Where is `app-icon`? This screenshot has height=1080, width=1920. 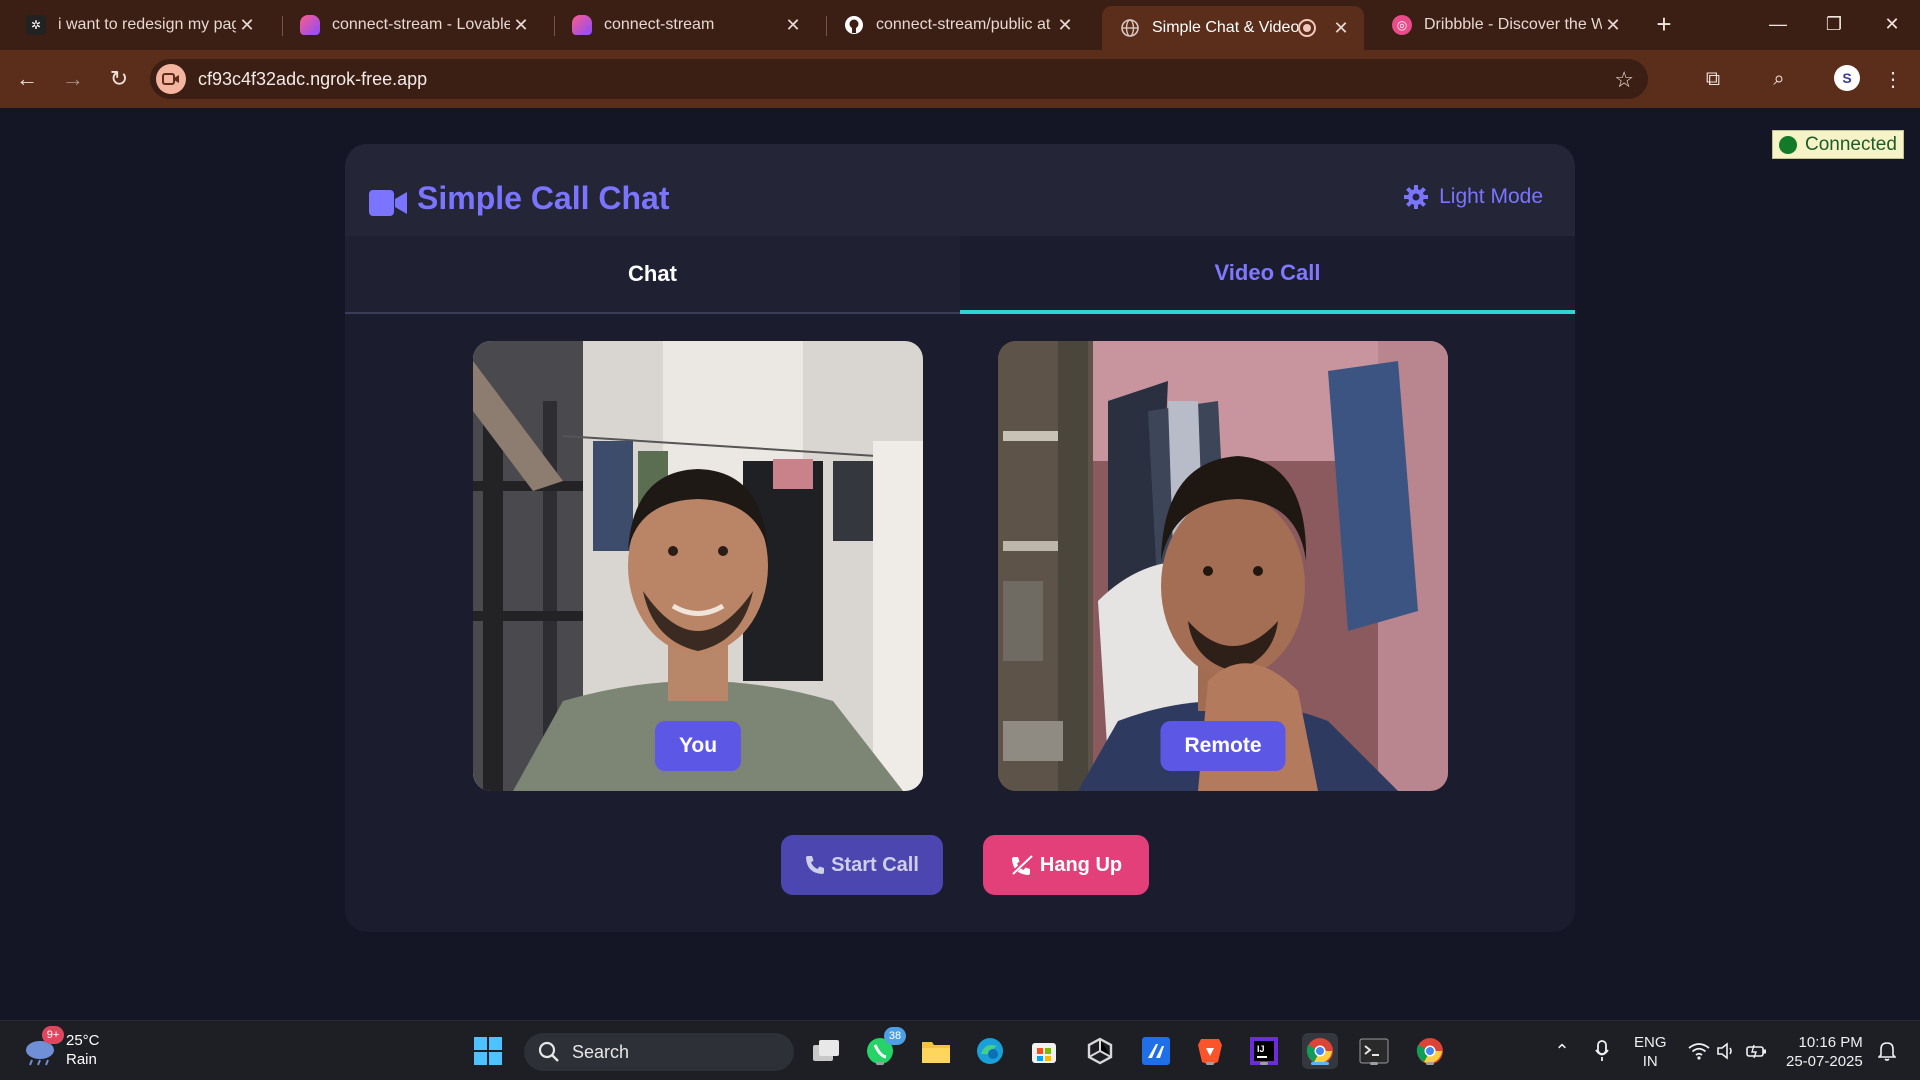
app-icon is located at coordinates (1156, 1051).